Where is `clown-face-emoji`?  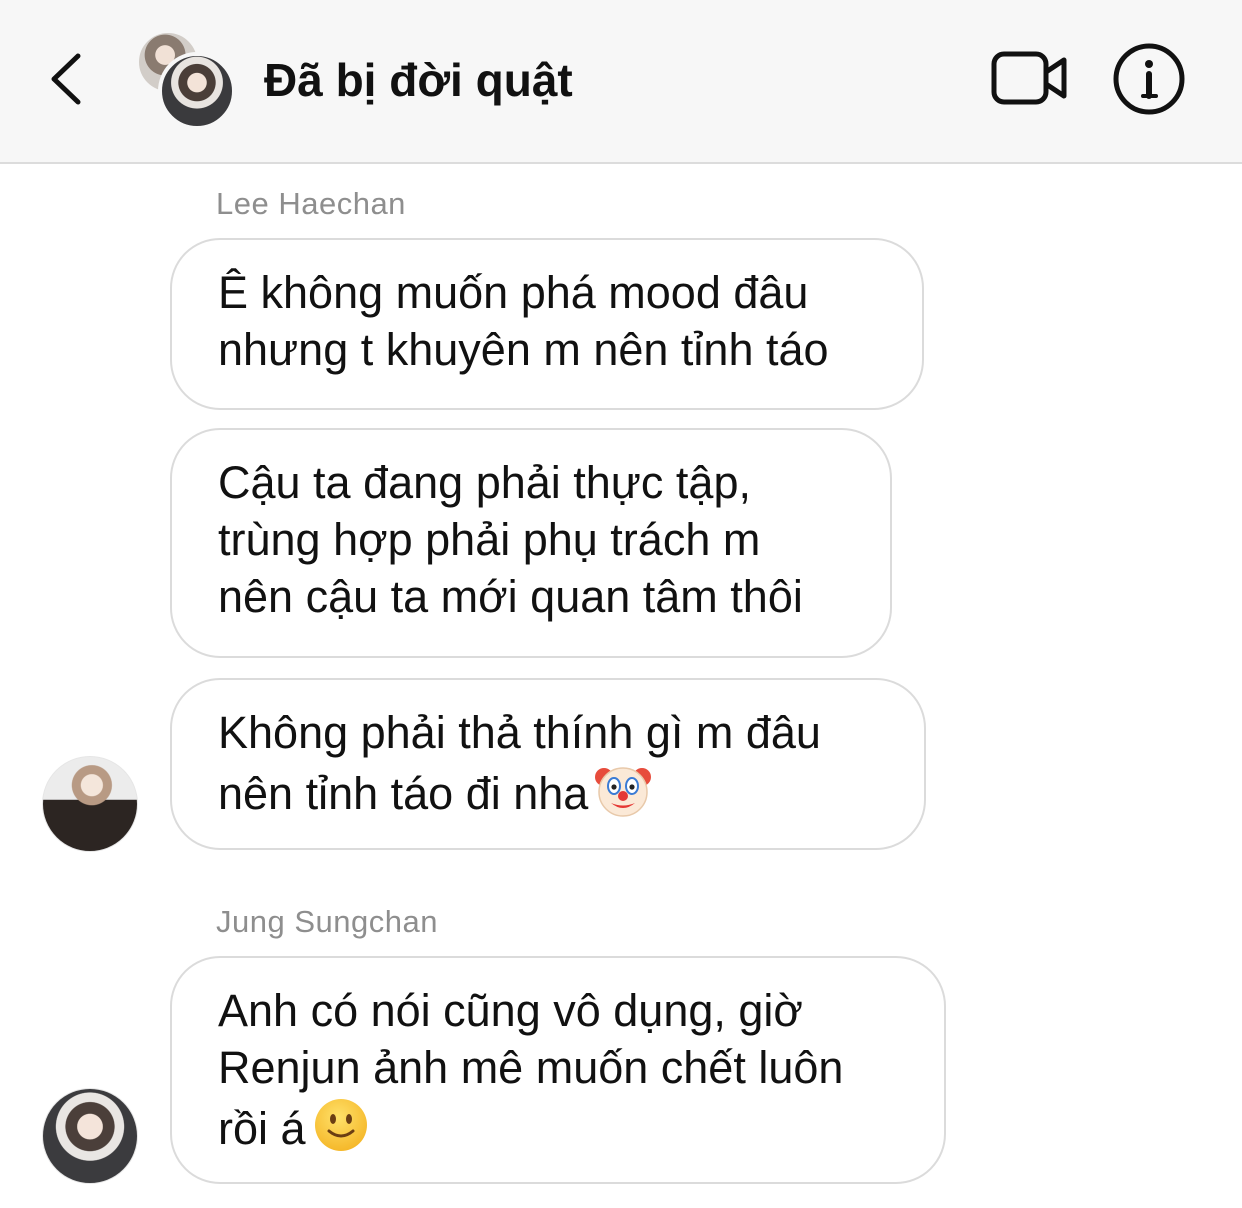 clown-face-emoji is located at coordinates (623, 796).